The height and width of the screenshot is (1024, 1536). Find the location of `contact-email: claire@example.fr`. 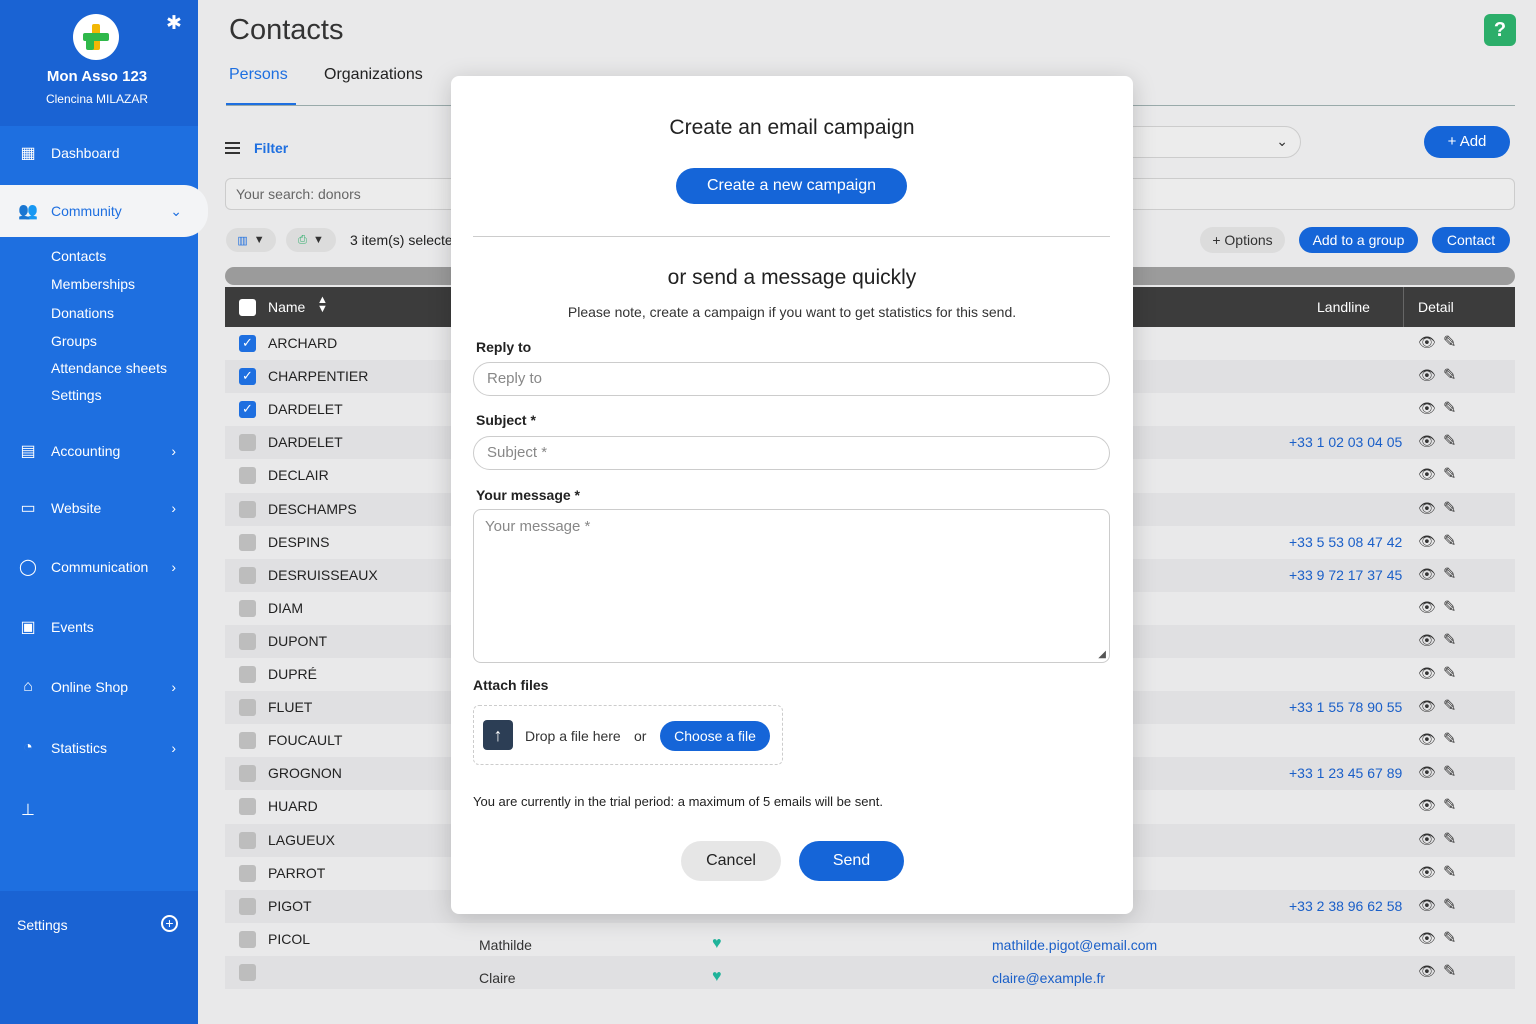

contact-email: claire@example.fr is located at coordinates (1048, 978).